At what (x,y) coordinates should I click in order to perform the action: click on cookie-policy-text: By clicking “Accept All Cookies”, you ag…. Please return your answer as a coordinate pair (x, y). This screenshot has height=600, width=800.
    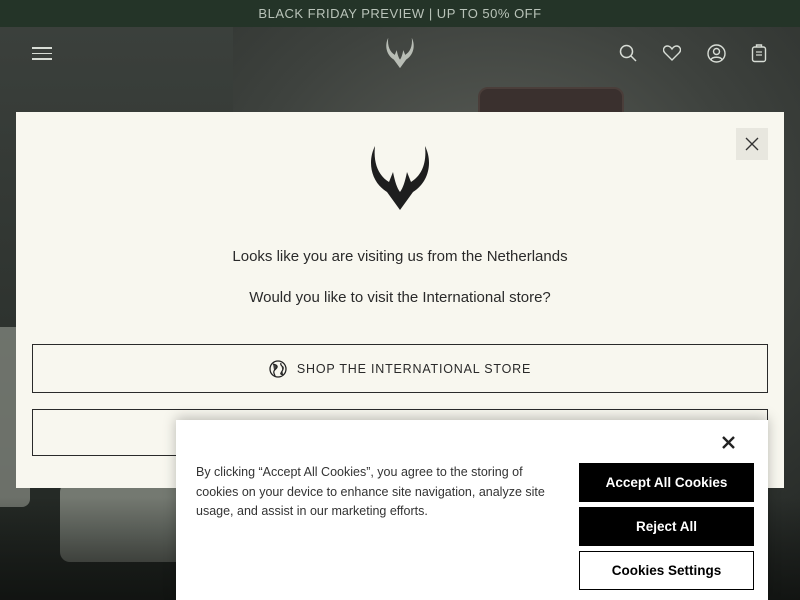
    Looking at the image, I should click on (370, 491).